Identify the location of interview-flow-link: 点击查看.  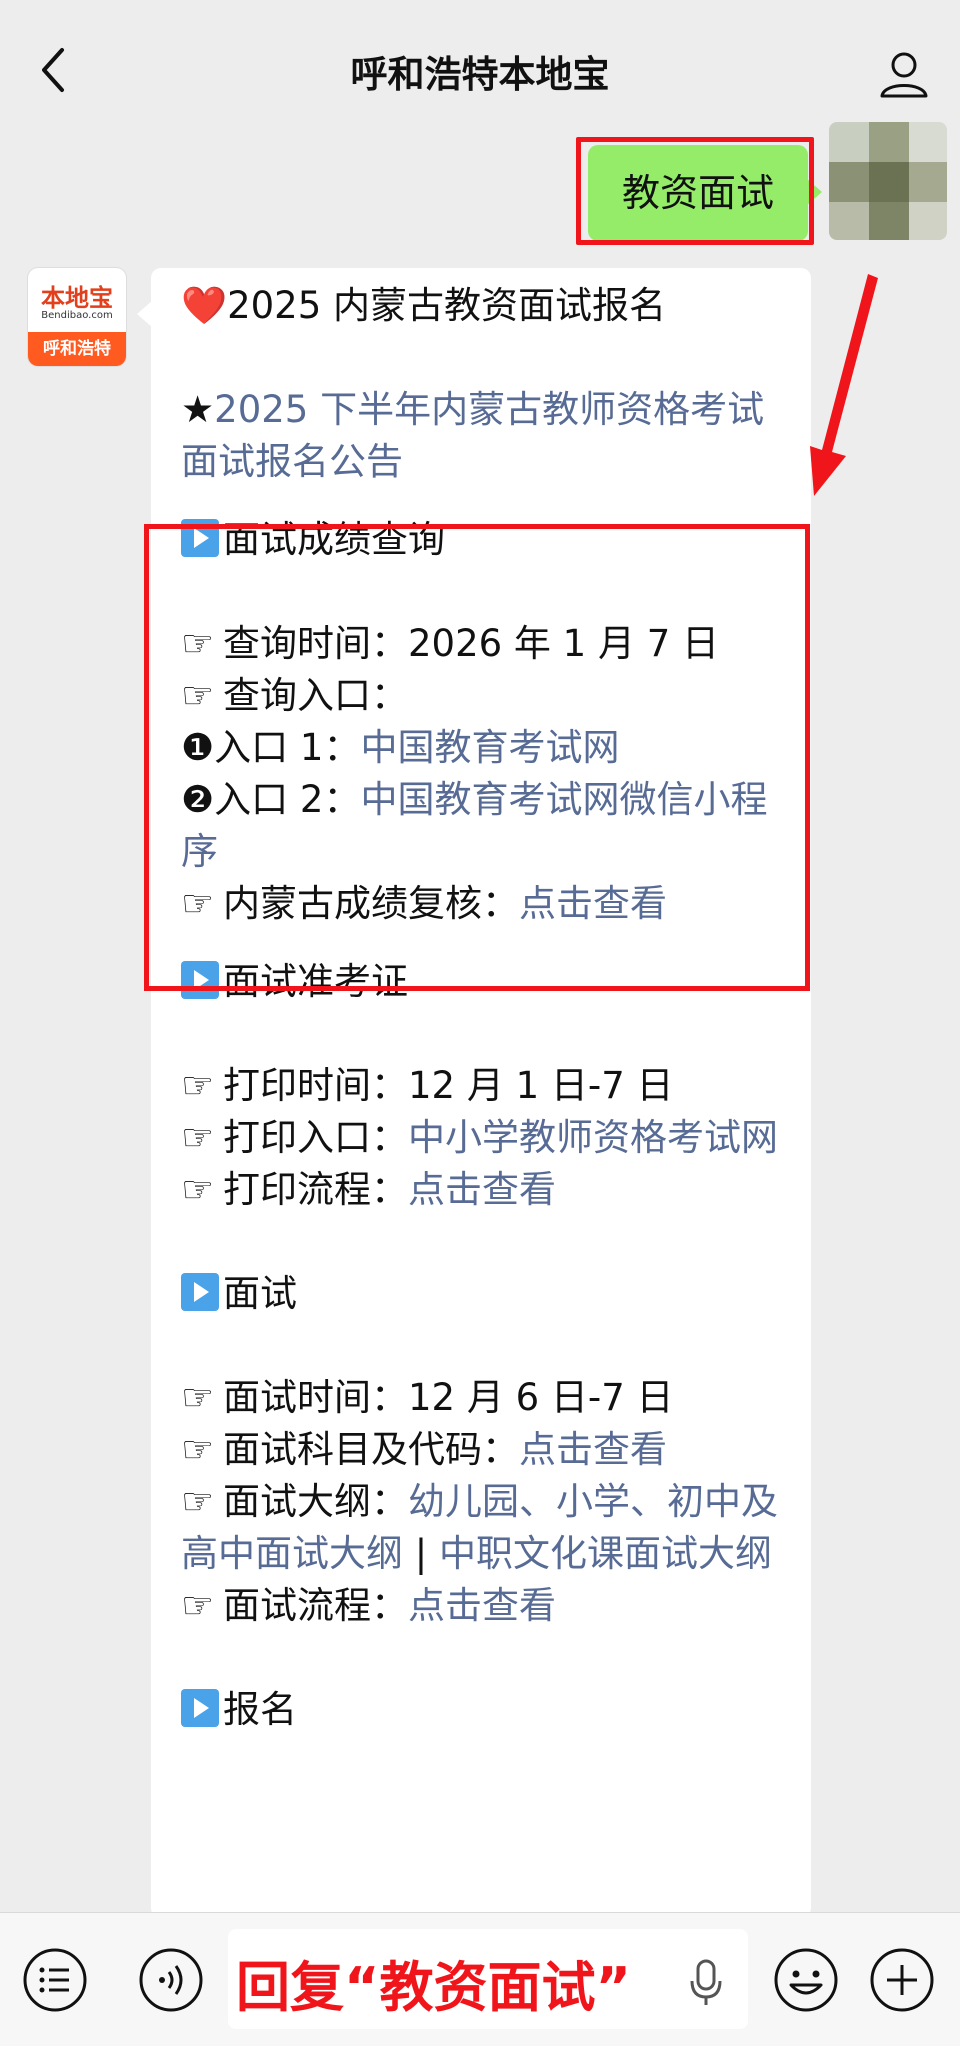
(482, 1605).